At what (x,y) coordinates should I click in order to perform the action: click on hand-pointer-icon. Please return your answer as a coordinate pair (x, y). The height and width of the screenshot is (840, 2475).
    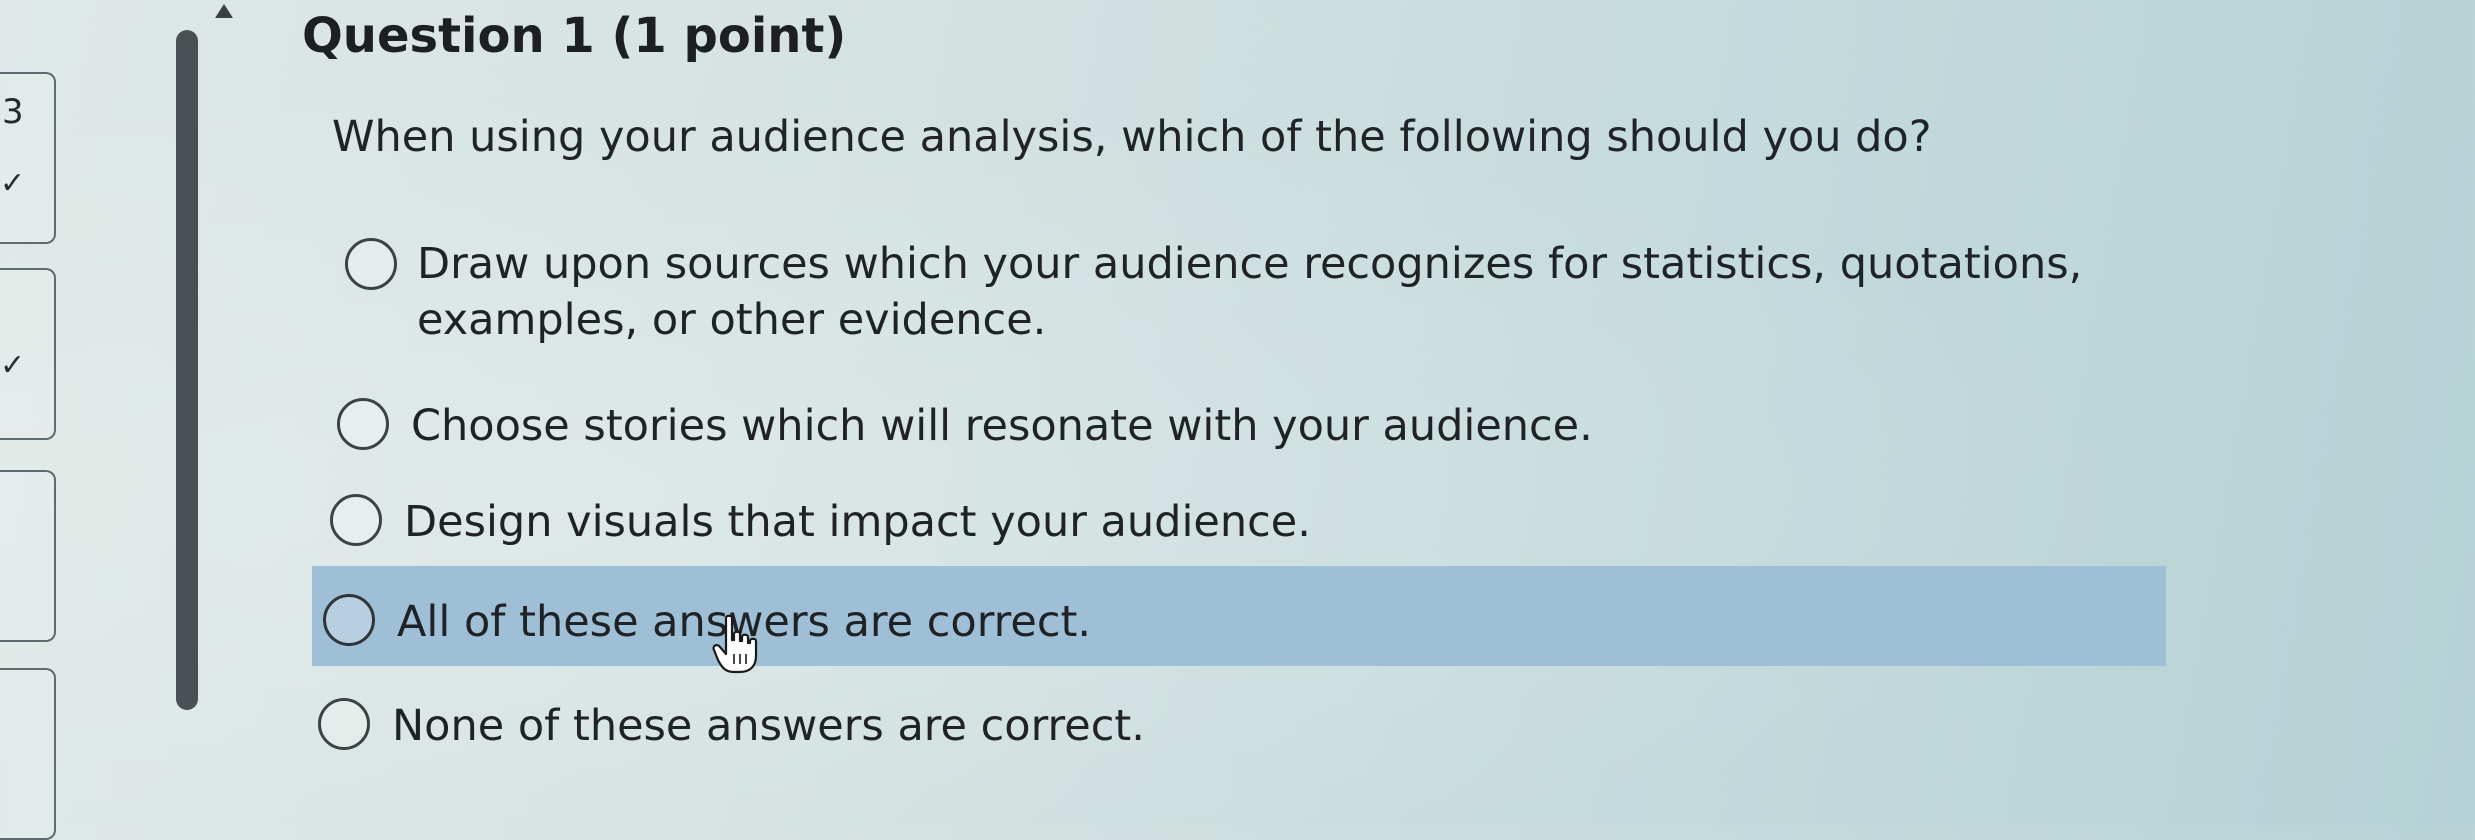
    Looking at the image, I should click on (735, 644).